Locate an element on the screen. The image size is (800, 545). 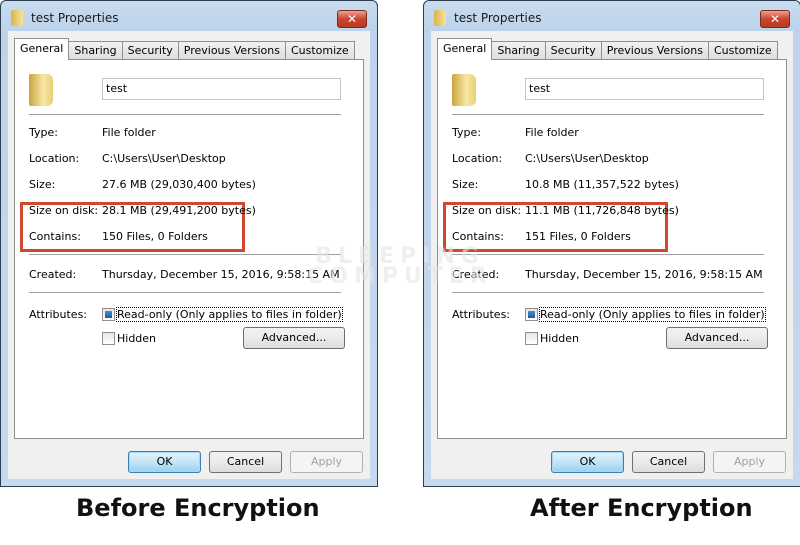
size-on-disk-row: Size on disk: 11.1 MB (11,726,848 bytes) is located at coordinates (614, 211).